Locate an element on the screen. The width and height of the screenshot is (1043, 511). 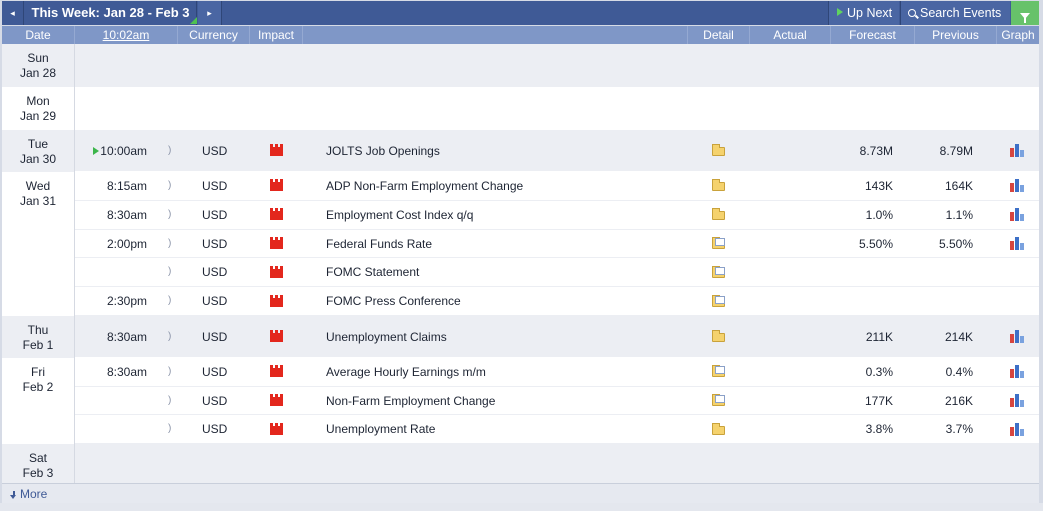
event-time-text: 8:15am is located at coordinates (126, 186).